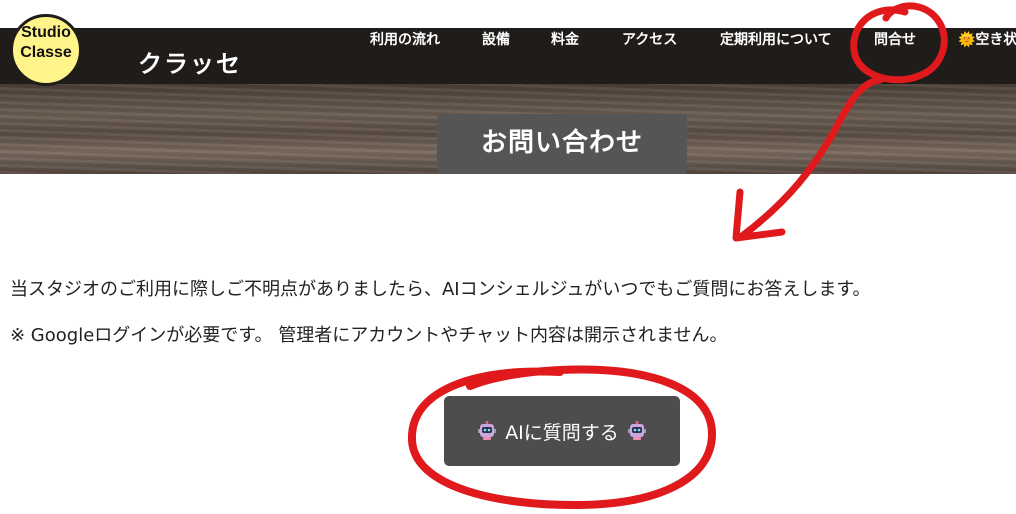 Image resolution: width=1016 pixels, height=514 pixels. What do you see at coordinates (562, 144) in the screenshot?
I see `page-title: お問い合わせ` at bounding box center [562, 144].